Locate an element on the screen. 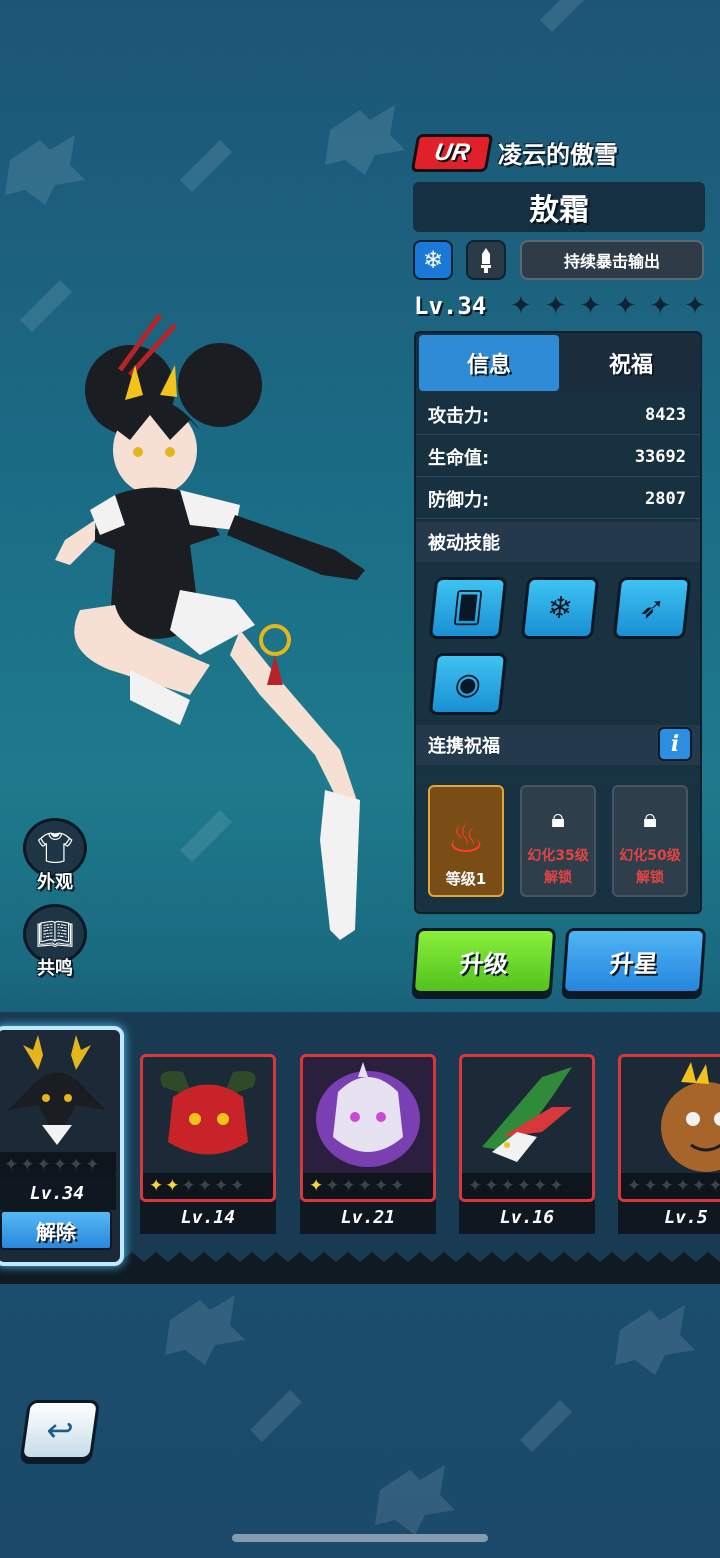  red-demon-icon: ✦ ✦ ✦ ✦ ✦ ✦ is located at coordinates (208, 1128).